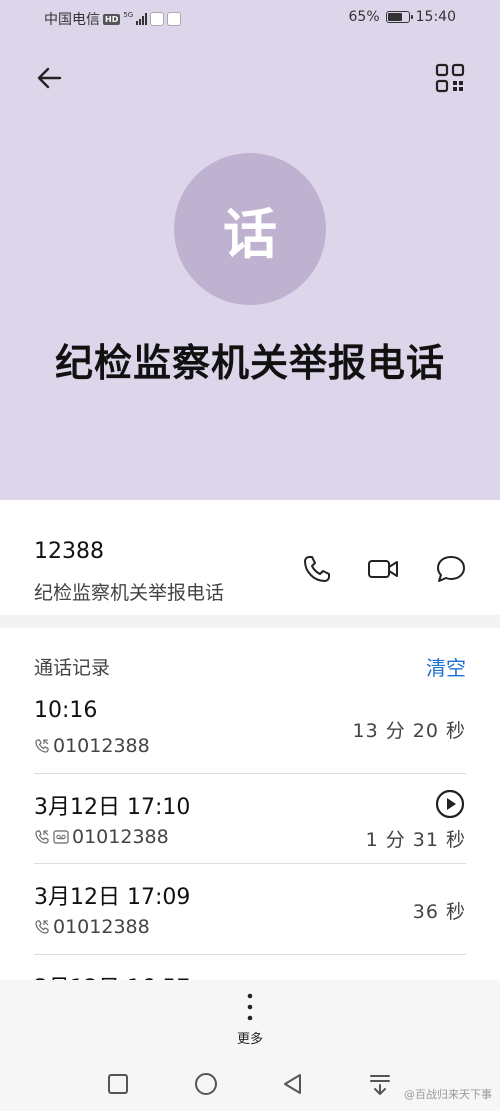 This screenshot has width=500, height=1111. I want to click on status-right: 65% 15:40, so click(402, 17).